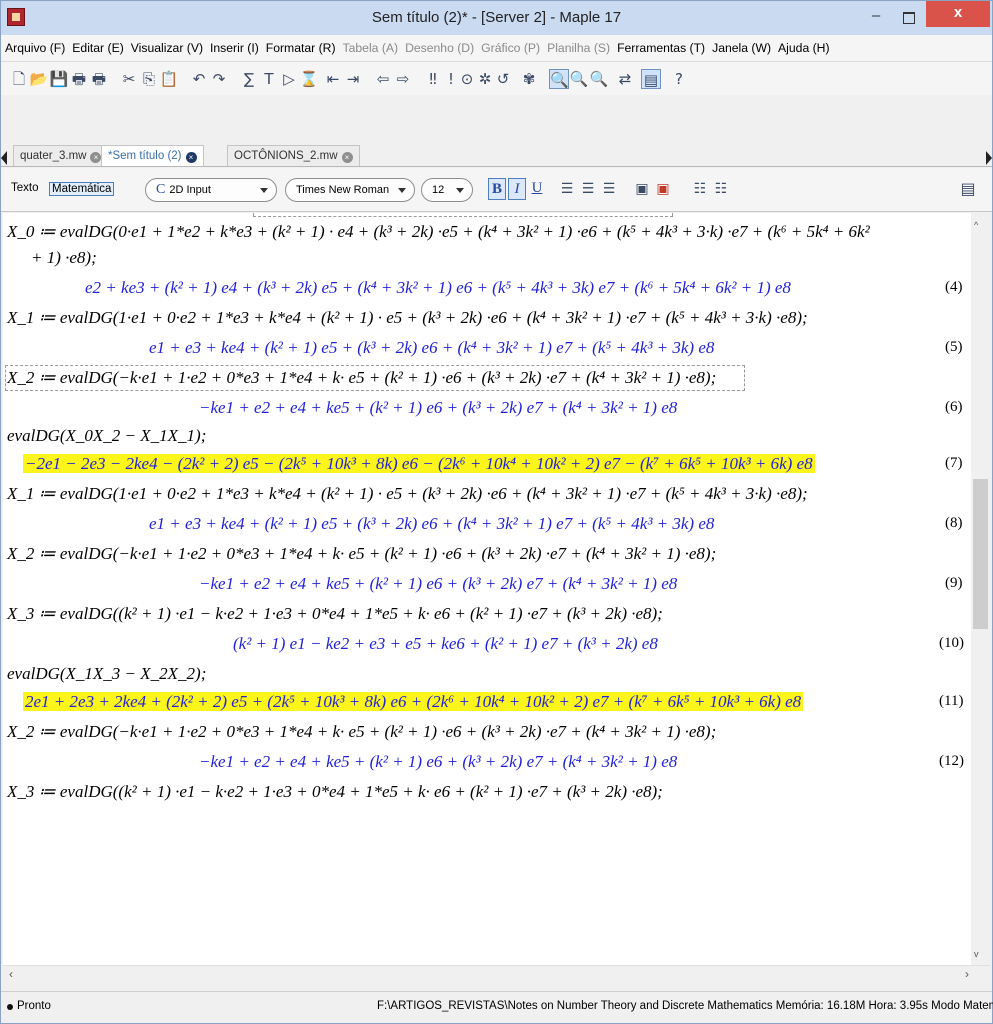 The height and width of the screenshot is (1024, 993). Describe the element at coordinates (11, 974) in the screenshot. I see `scroll-left-icon: ‹` at that location.